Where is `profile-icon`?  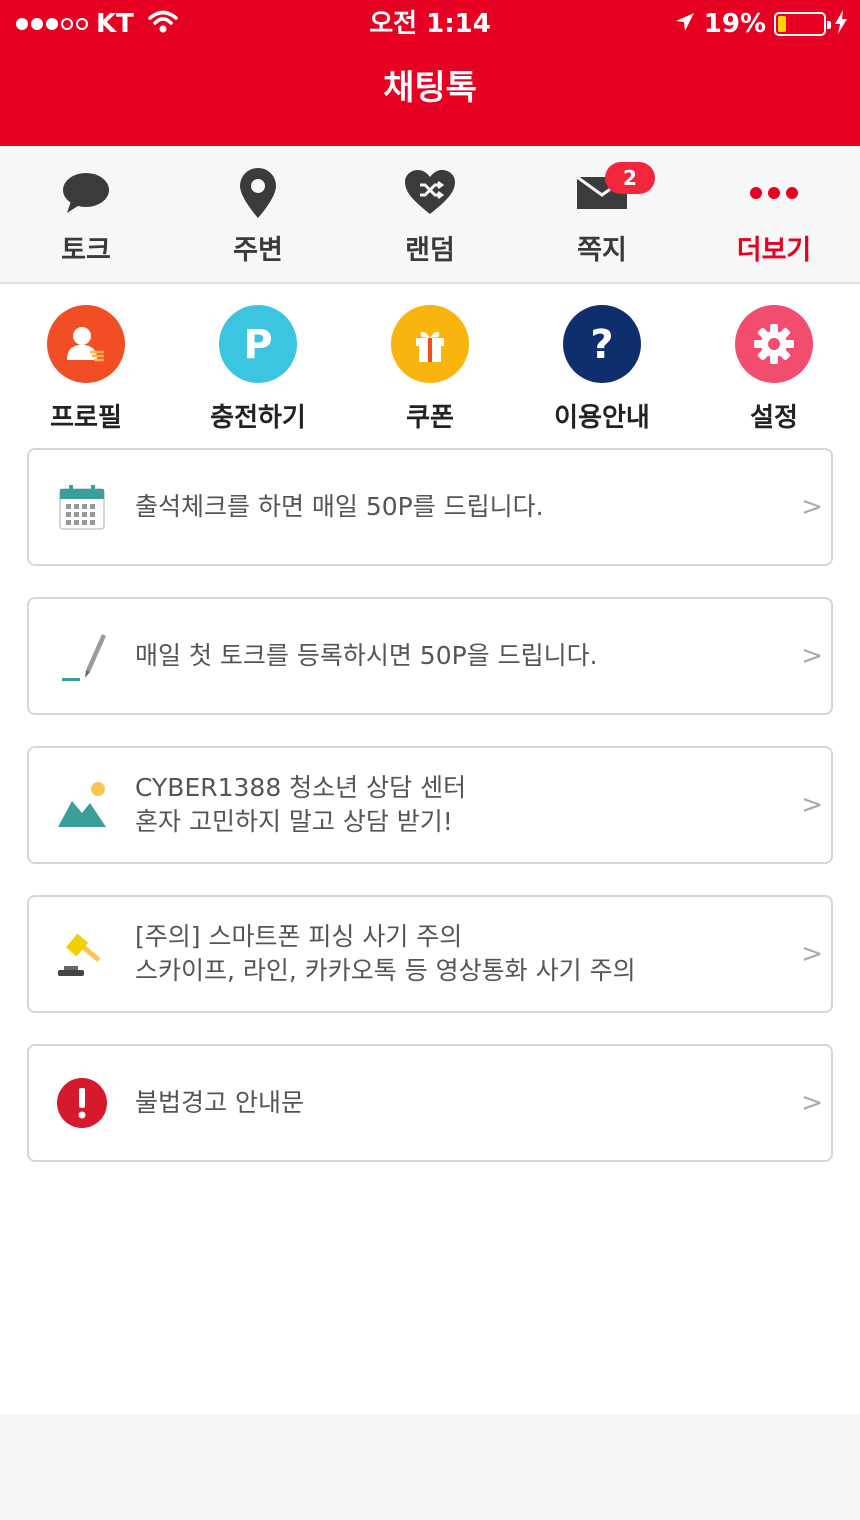
profile-icon is located at coordinates (86, 344).